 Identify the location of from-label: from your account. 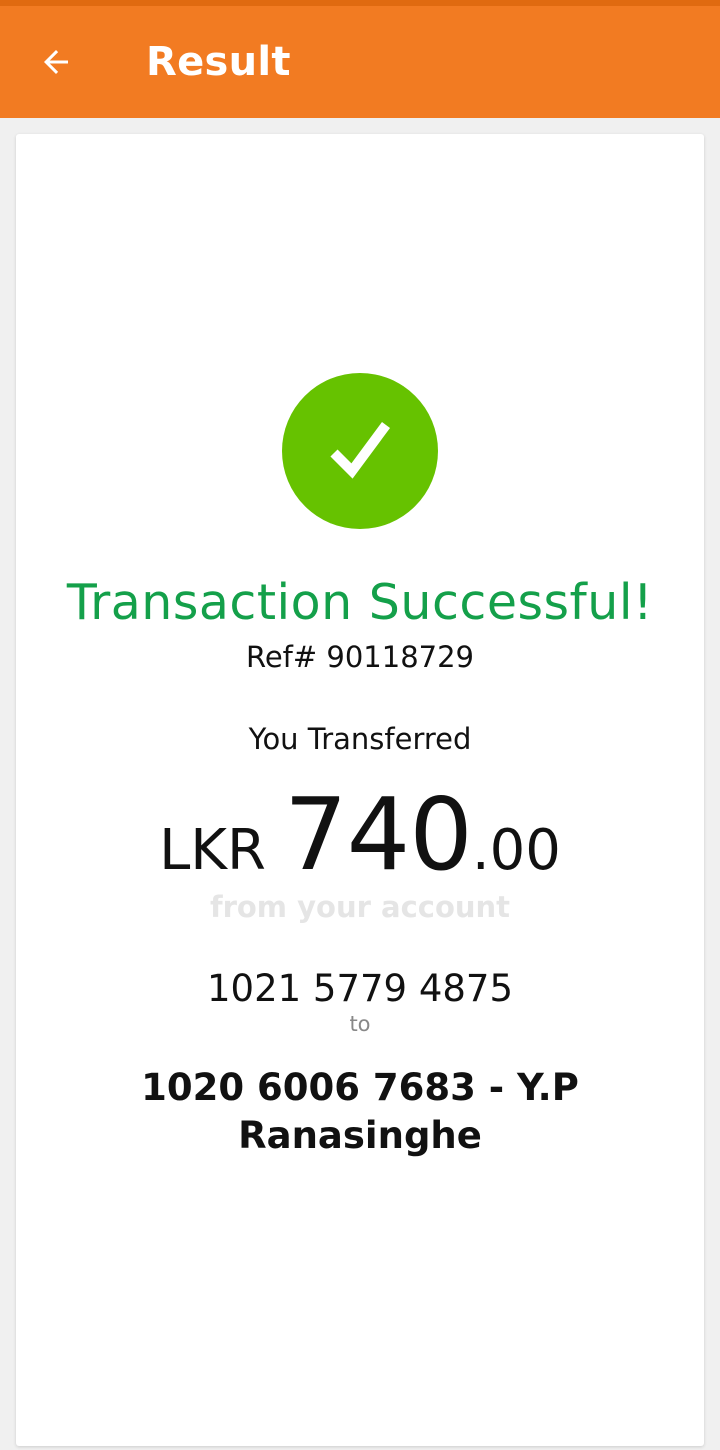
(360, 907).